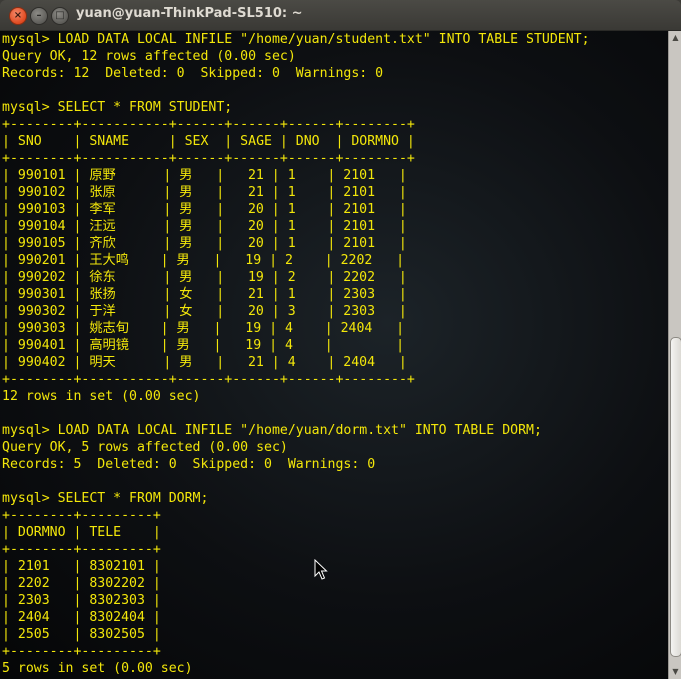 Image resolution: width=681 pixels, height=679 pixels. What do you see at coordinates (203, 260) in the screenshot?
I see `terminal-line: | 990201 | 王大鸣 | 男 | 19 | 2 | 2202 |` at bounding box center [203, 260].